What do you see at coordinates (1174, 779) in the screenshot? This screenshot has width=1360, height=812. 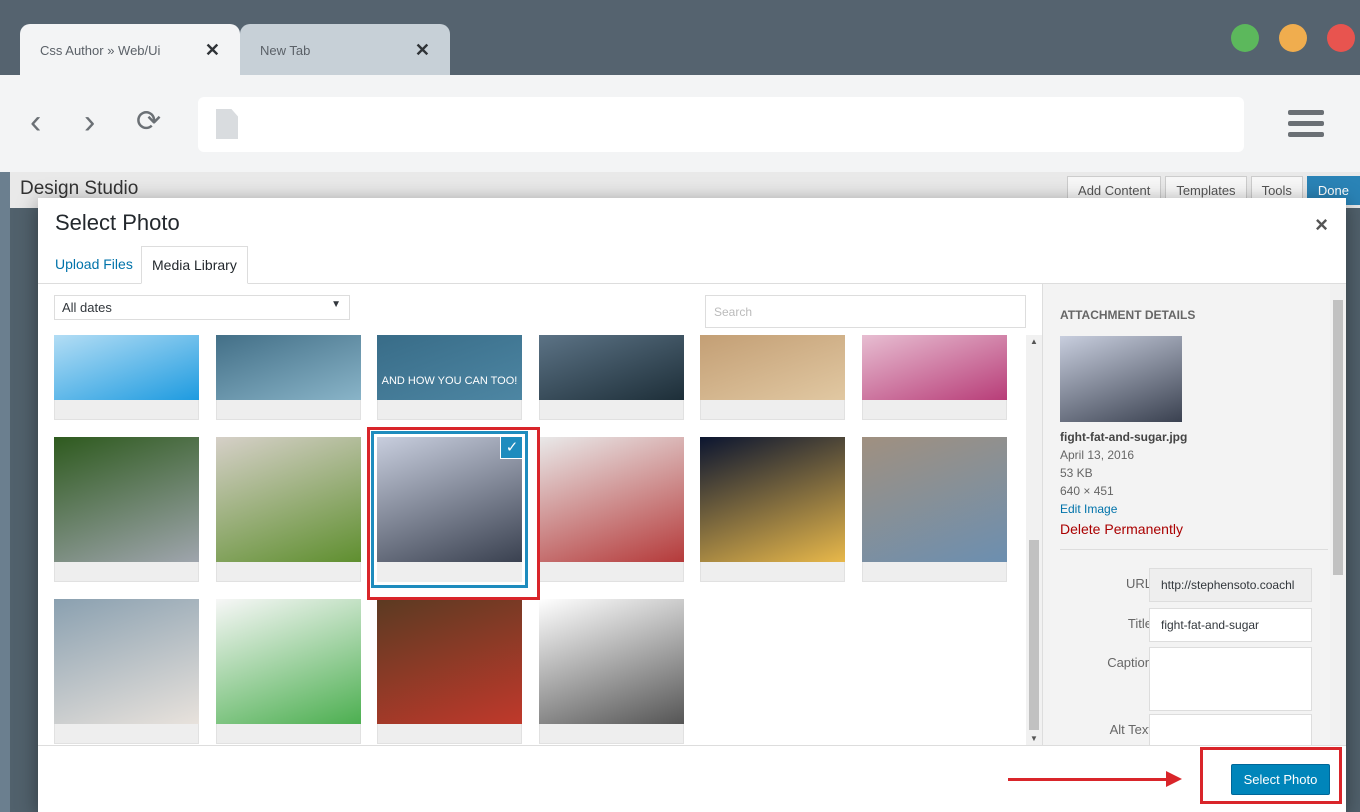 I see `annotation-arrow-head` at bounding box center [1174, 779].